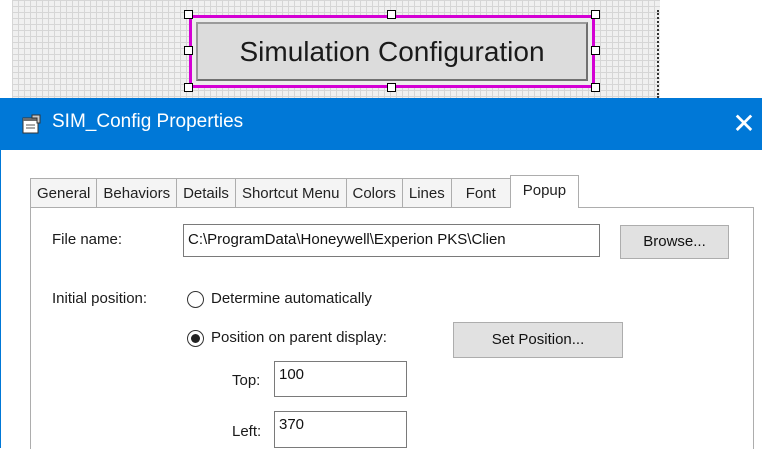 The height and width of the screenshot is (449, 762). What do you see at coordinates (290, 192) in the screenshot?
I see `tab-shortcut-menu: Shortcut Menu` at bounding box center [290, 192].